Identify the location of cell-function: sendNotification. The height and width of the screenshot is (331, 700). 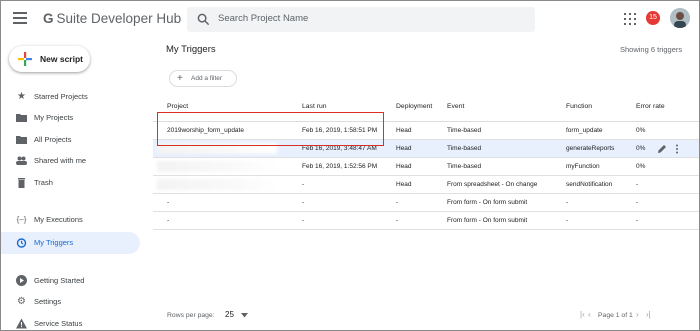
(589, 184).